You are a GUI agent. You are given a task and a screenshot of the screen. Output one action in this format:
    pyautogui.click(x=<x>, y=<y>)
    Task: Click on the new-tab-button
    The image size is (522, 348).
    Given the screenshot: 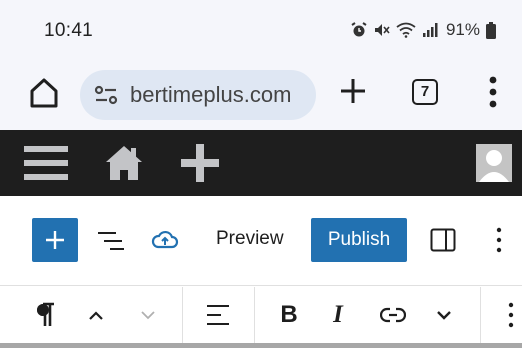 What is the action you would take?
    pyautogui.click(x=353, y=91)
    